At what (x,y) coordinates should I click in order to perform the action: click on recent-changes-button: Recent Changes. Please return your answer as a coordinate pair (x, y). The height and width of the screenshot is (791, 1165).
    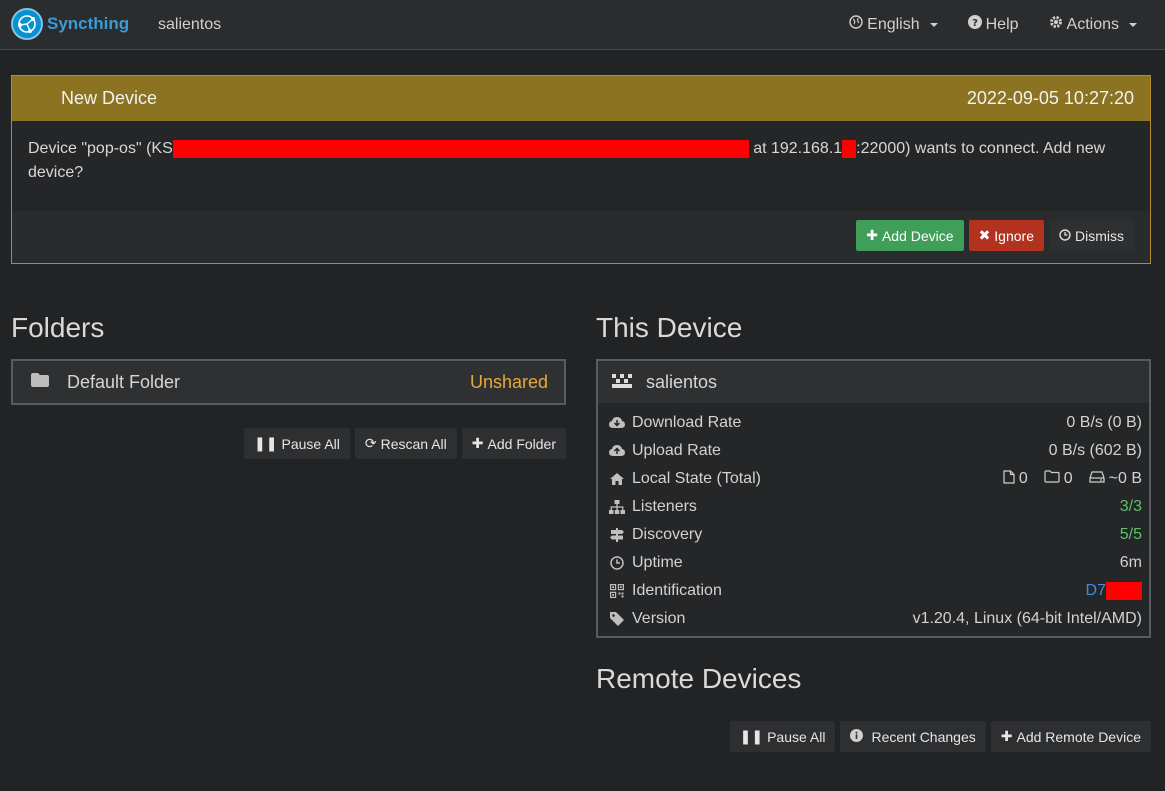
    Looking at the image, I should click on (913, 736).